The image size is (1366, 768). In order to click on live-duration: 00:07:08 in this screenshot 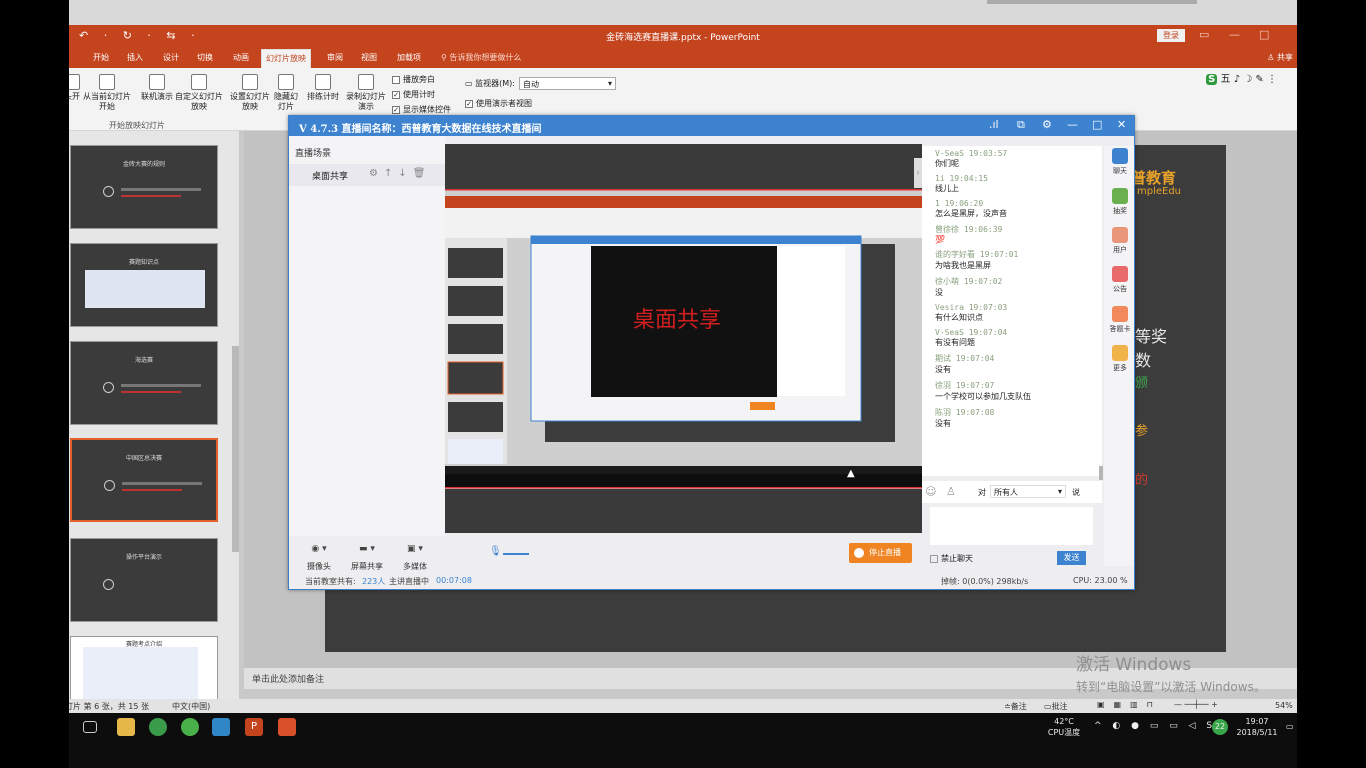, I will do `click(454, 580)`.